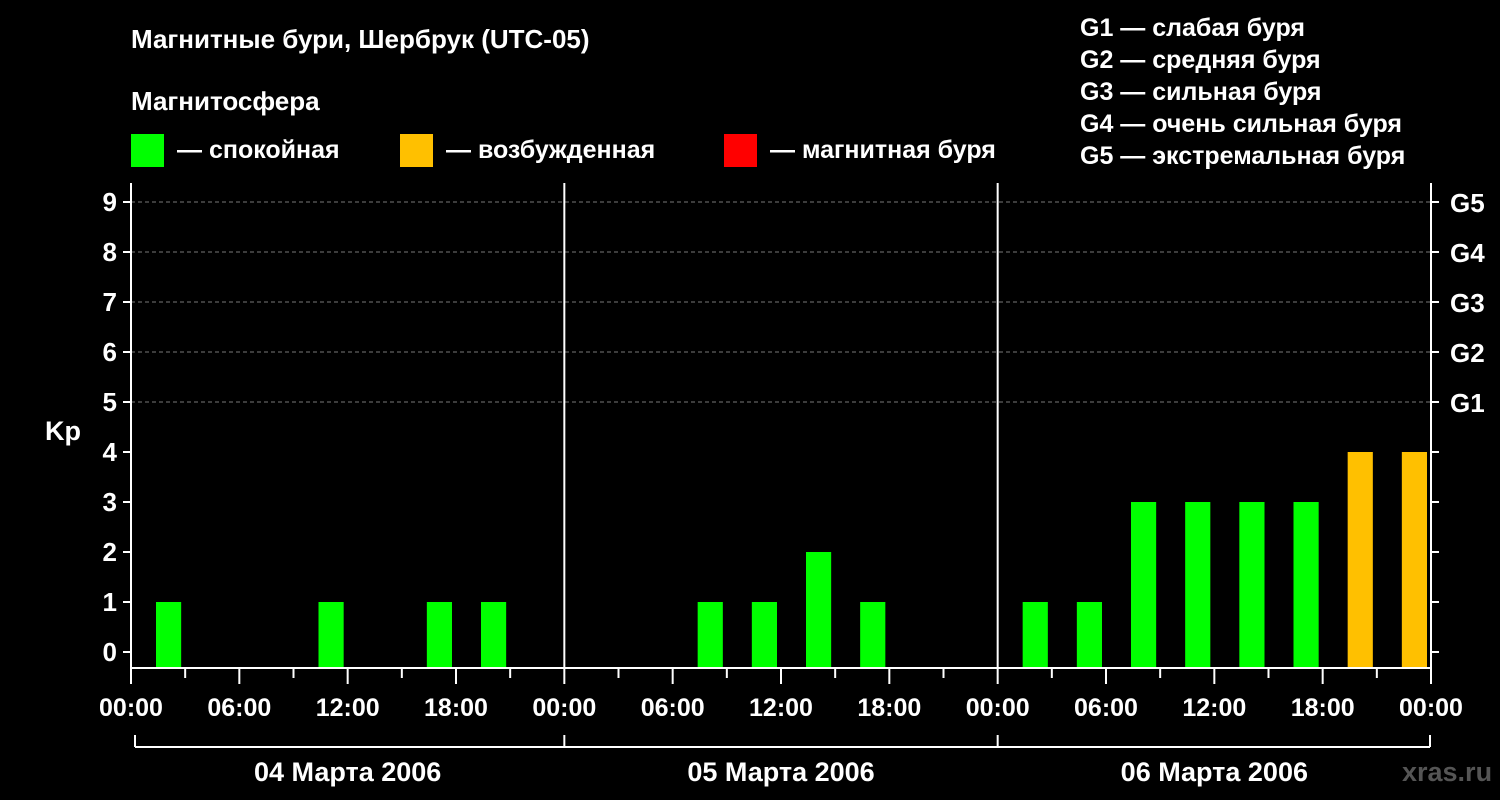  Describe the element at coordinates (1467, 353) in the screenshot. I see `right-axis-label: G2` at that location.